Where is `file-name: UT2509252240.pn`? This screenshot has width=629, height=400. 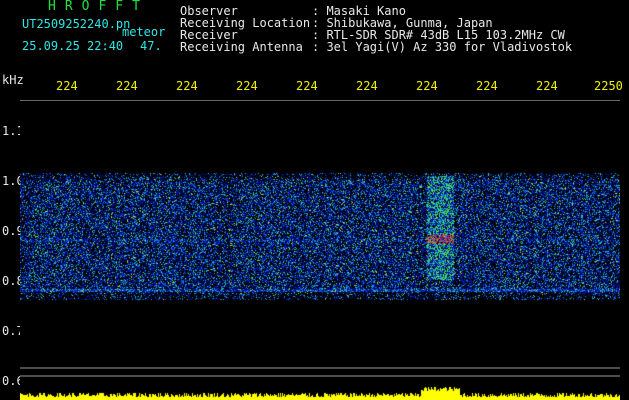 file-name: UT2509252240.pn is located at coordinates (76, 24).